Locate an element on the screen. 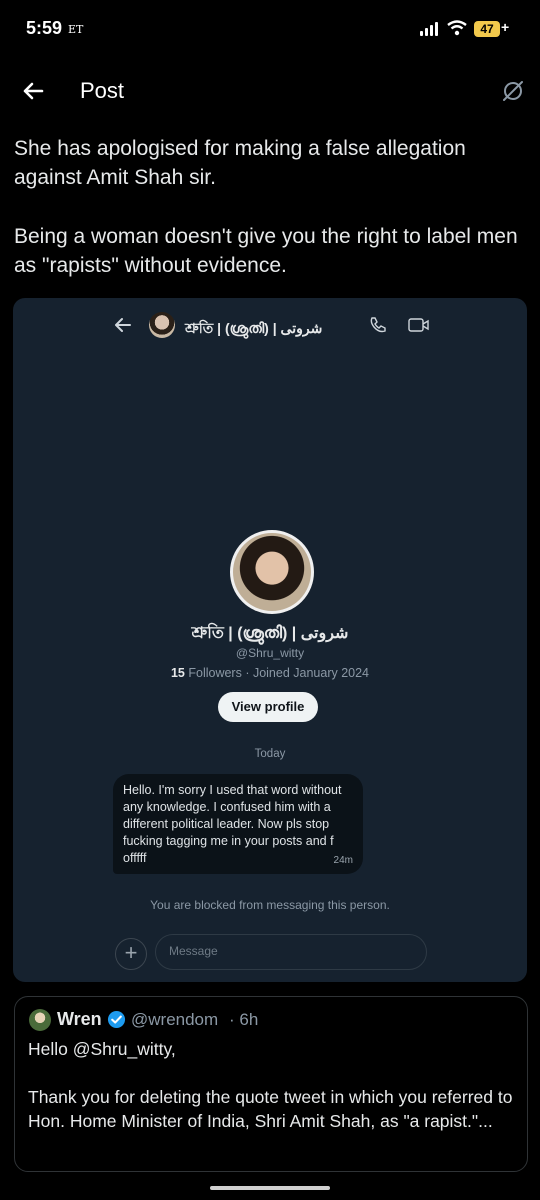  quote-avatar is located at coordinates (40, 1020).